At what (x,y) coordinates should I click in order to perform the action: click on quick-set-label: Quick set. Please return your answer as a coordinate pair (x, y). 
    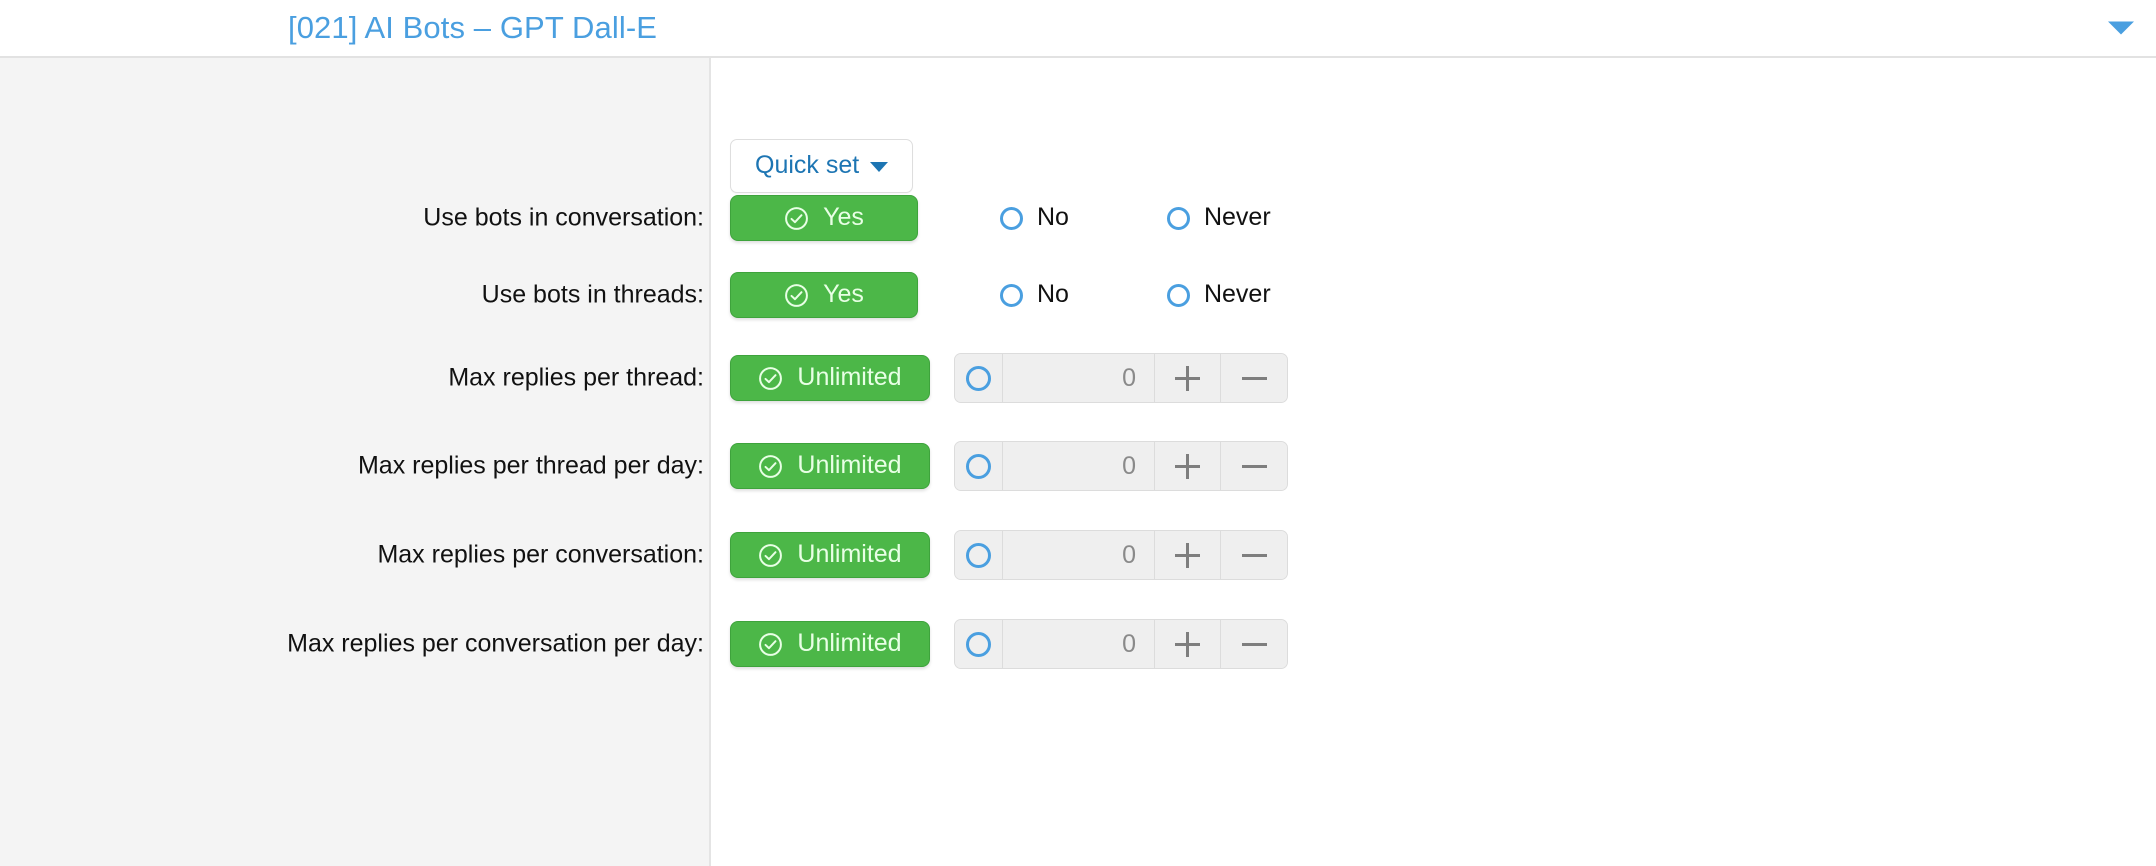
    Looking at the image, I should click on (807, 165).